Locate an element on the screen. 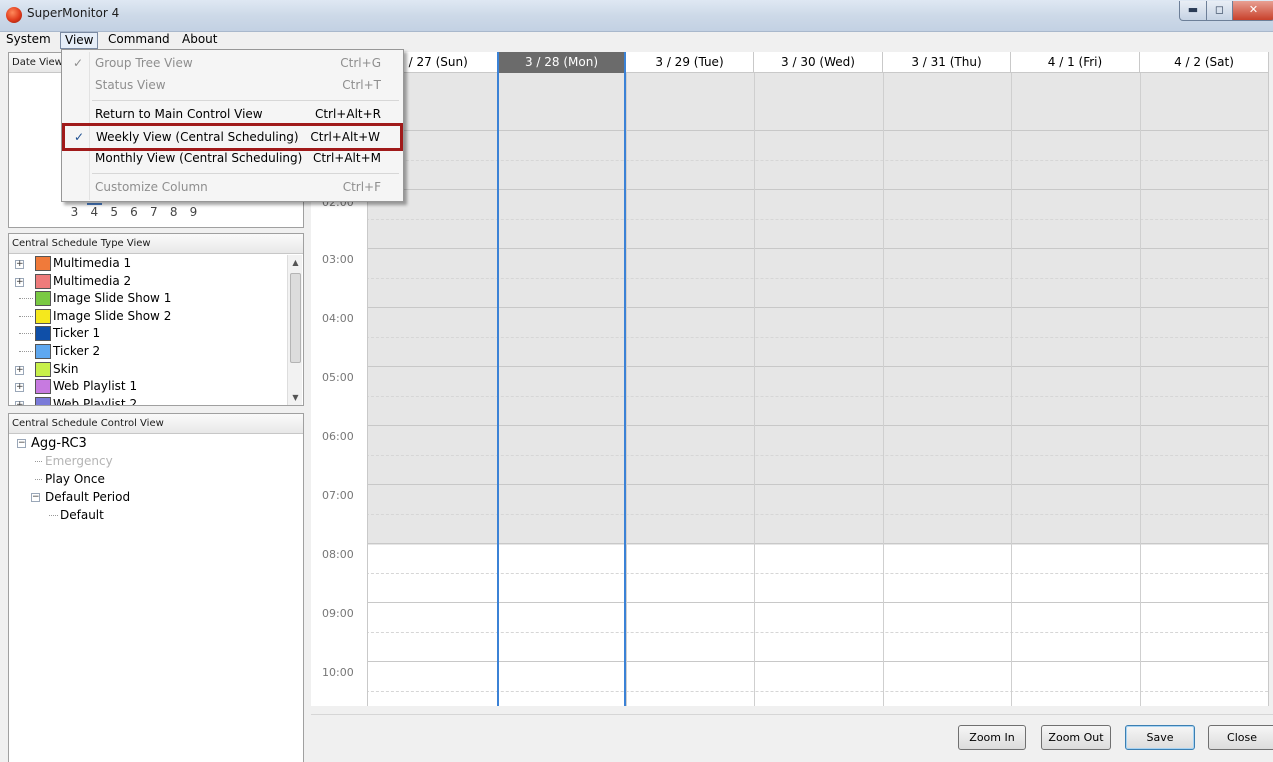  calendar-day: 9 is located at coordinates (193, 212).